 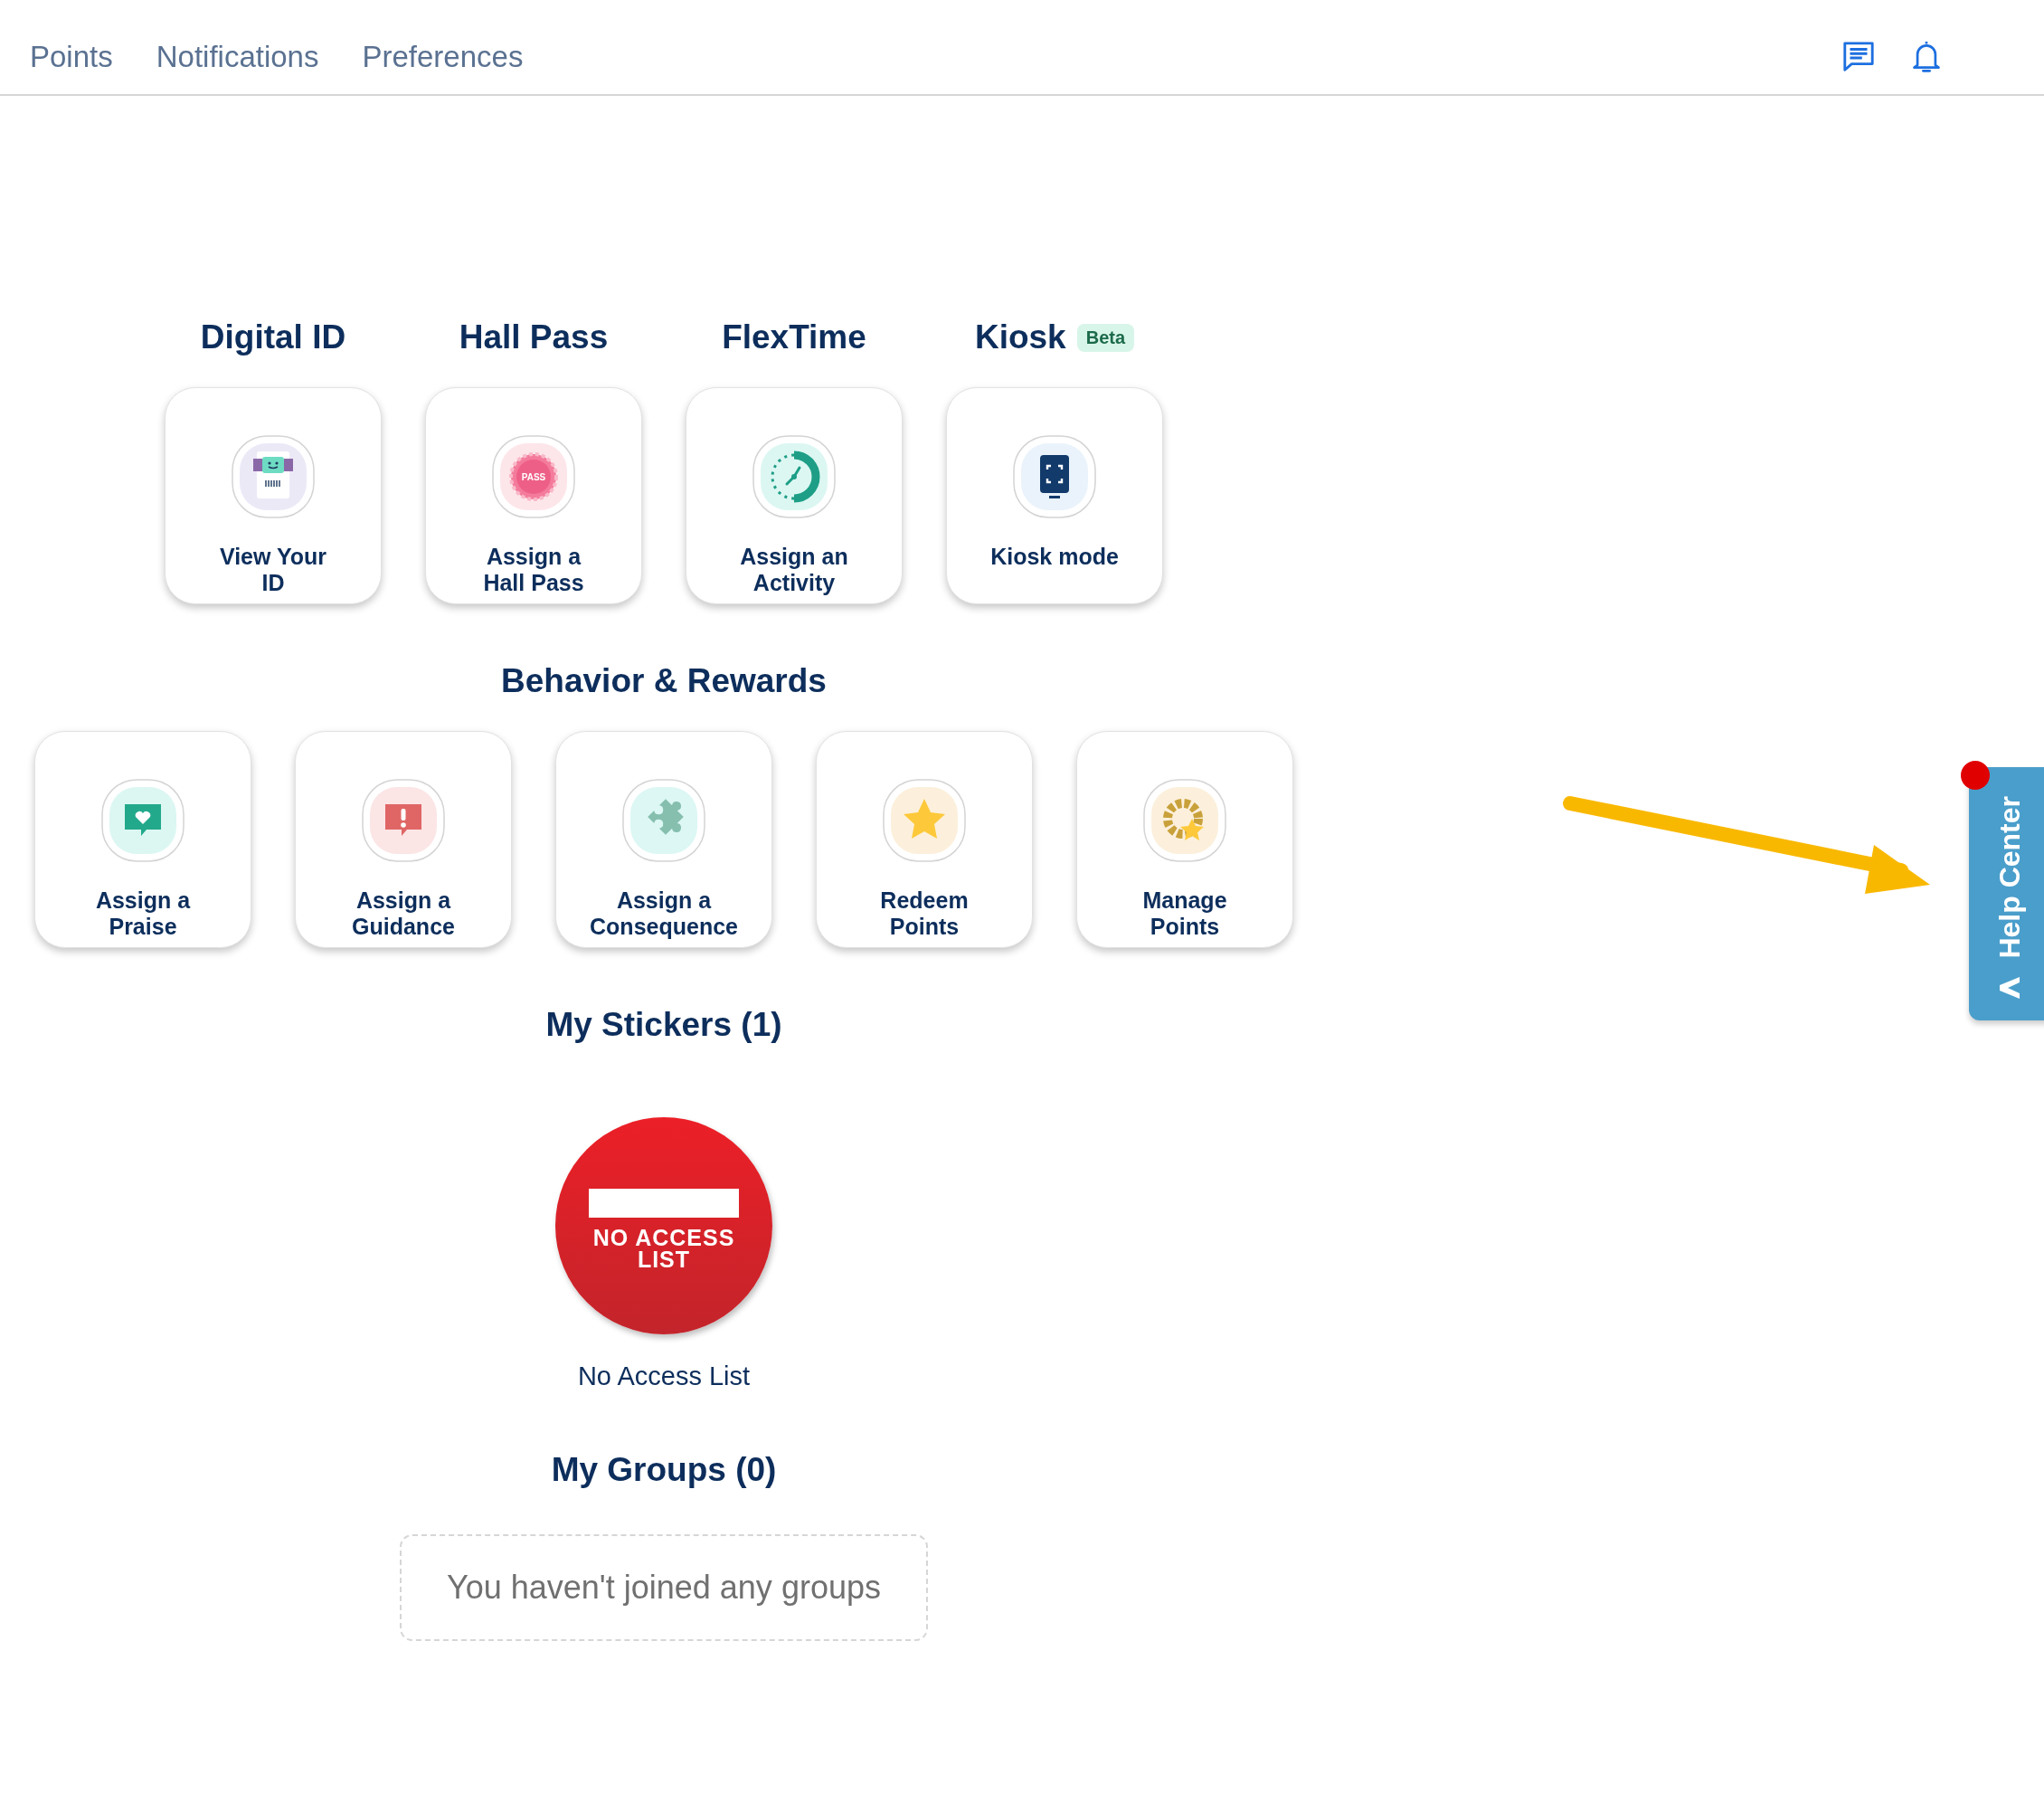 What do you see at coordinates (273, 476) in the screenshot?
I see `id-card-icon` at bounding box center [273, 476].